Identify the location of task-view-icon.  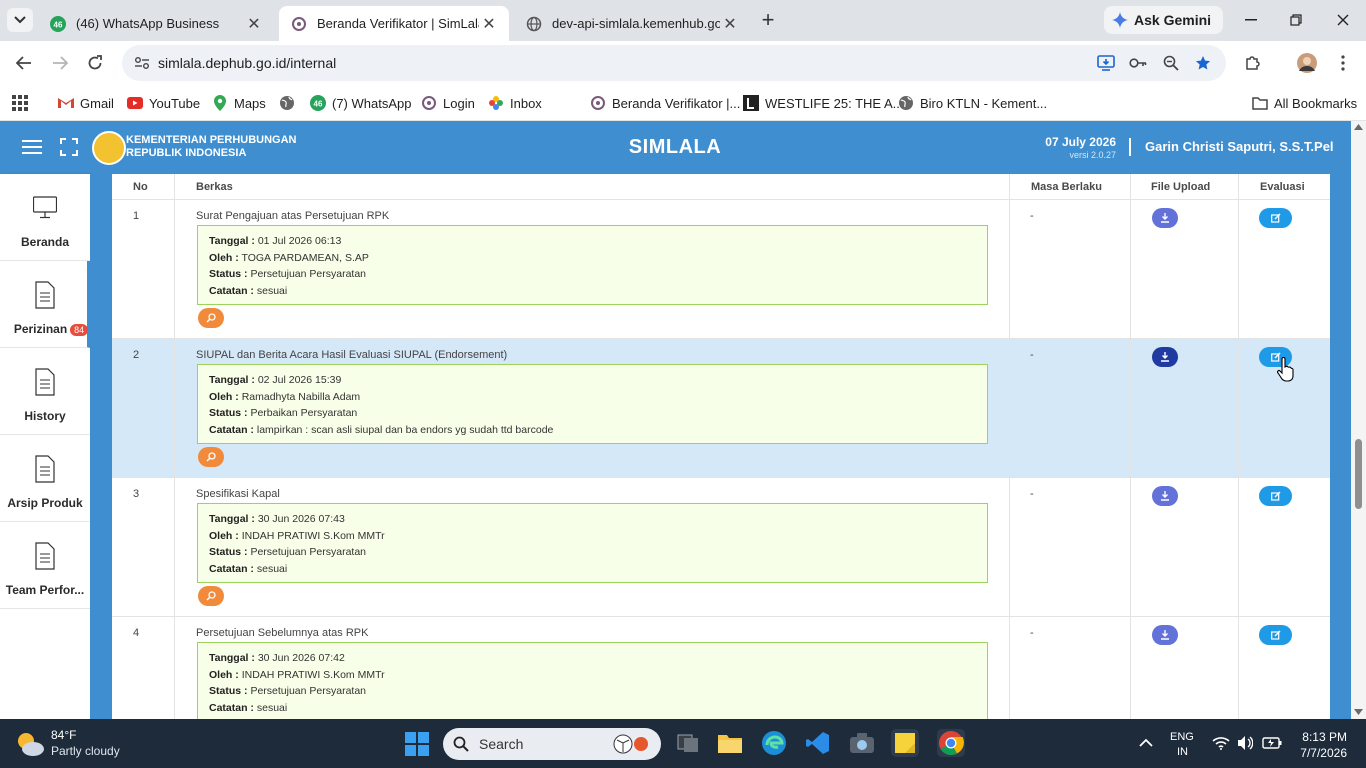
(688, 743).